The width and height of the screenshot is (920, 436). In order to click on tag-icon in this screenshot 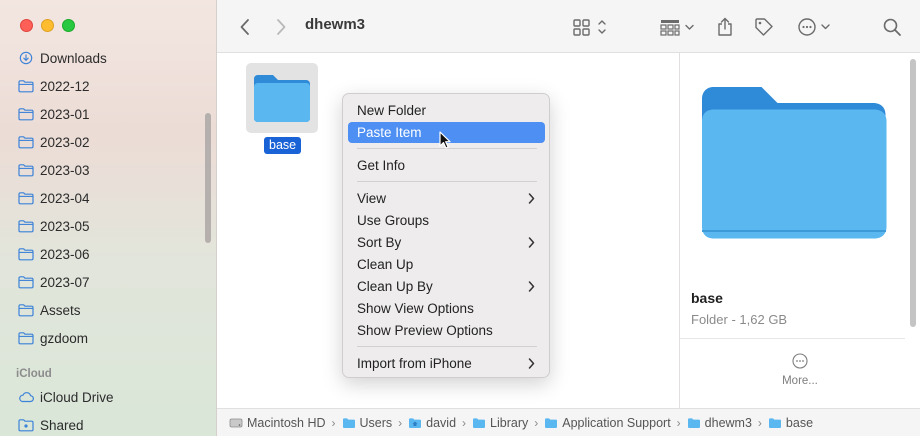, I will do `click(764, 26)`.